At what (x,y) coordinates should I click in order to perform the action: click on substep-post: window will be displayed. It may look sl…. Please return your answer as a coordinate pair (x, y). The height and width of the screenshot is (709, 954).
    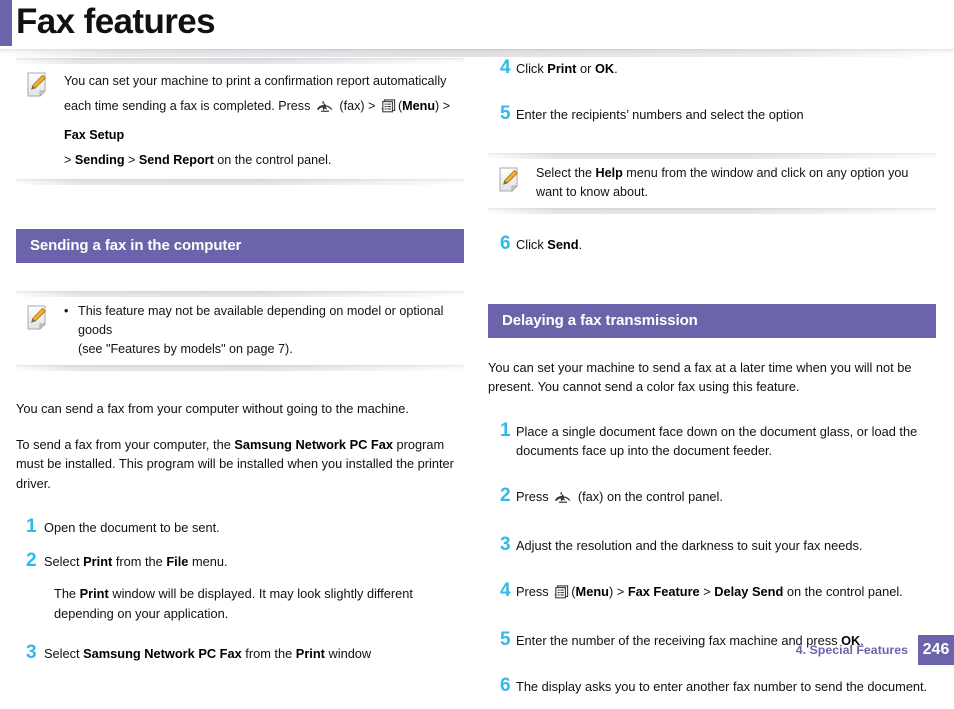
    Looking at the image, I should click on (233, 603).